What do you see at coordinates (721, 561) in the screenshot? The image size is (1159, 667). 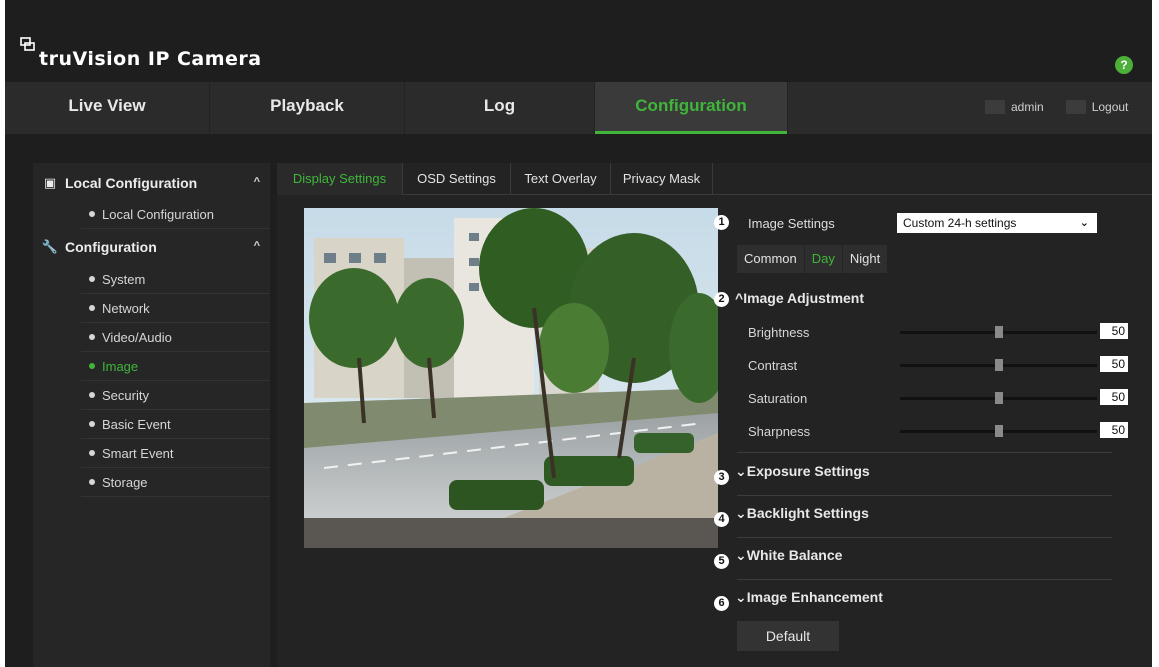 I see `callout-5: 5` at bounding box center [721, 561].